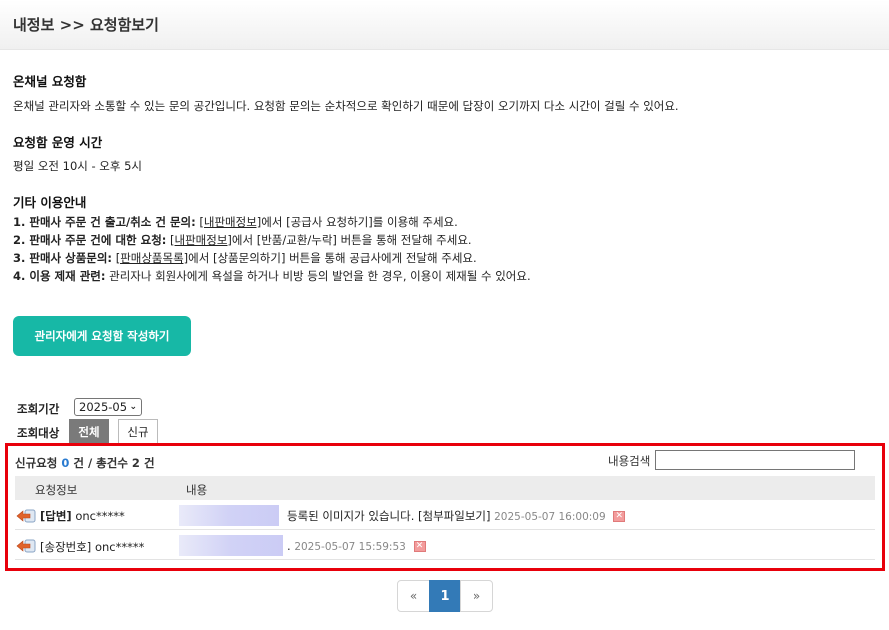 The height and width of the screenshot is (630, 889). What do you see at coordinates (58, 142) in the screenshot?
I see `hours-title: 요청함 운영 시간` at bounding box center [58, 142].